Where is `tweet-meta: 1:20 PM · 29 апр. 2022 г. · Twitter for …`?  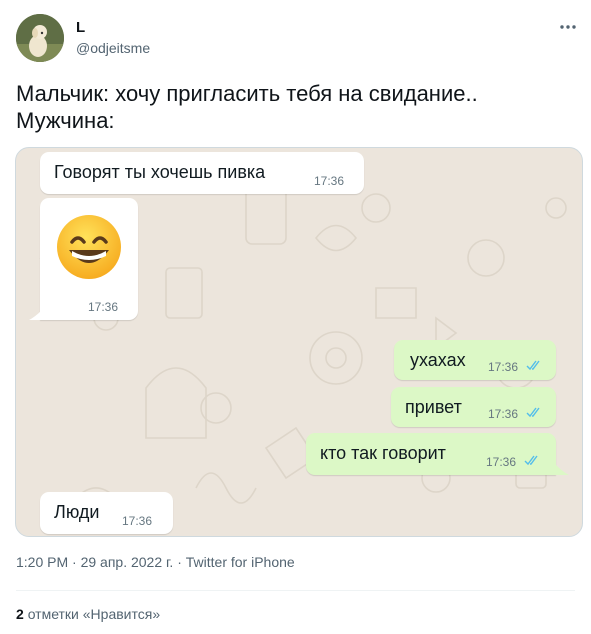 tweet-meta: 1:20 PM · 29 апр. 2022 г. · Twitter for … is located at coordinates (155, 562).